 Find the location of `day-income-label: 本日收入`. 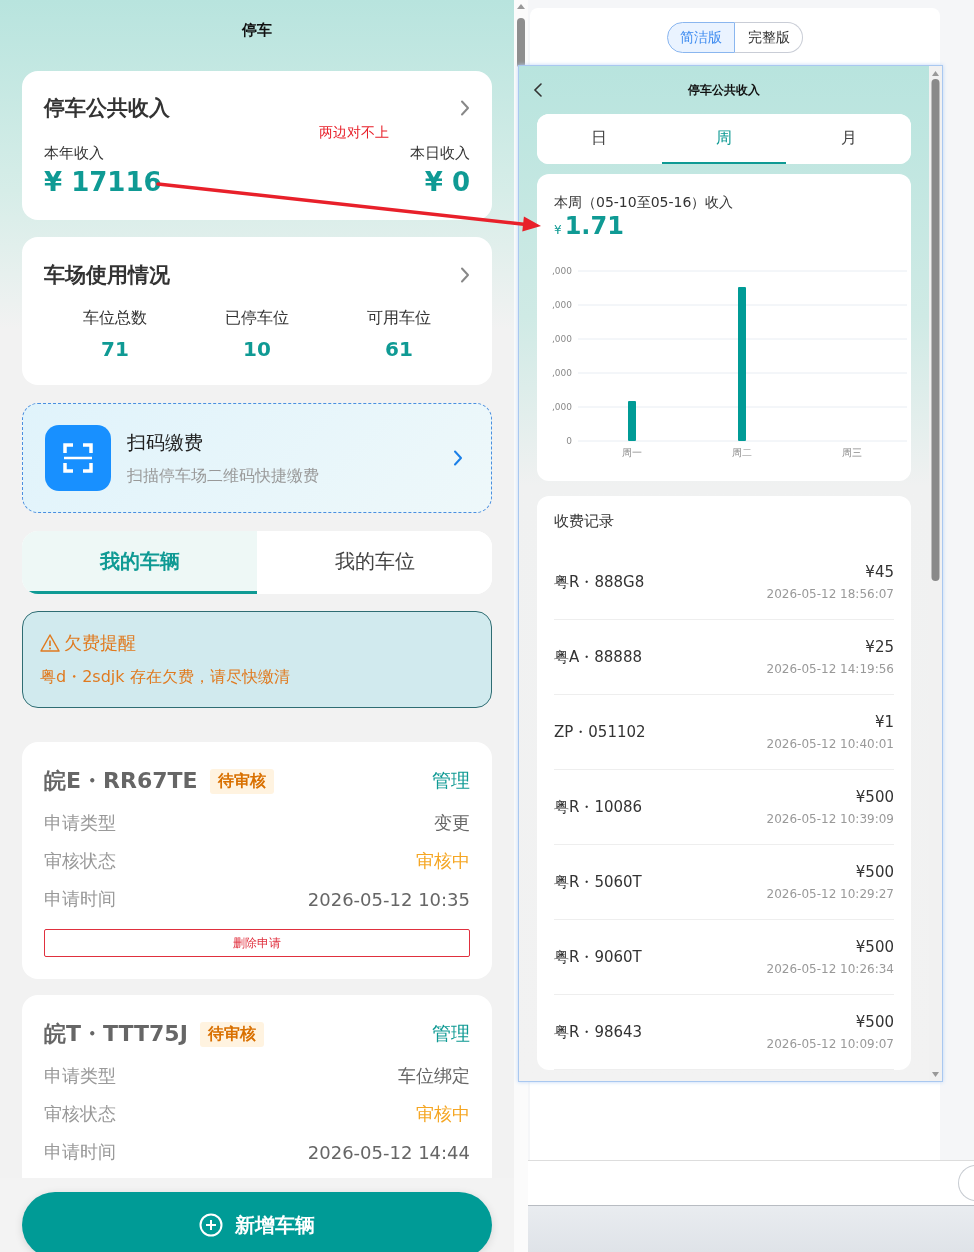

day-income-label: 本日收入 is located at coordinates (440, 153).